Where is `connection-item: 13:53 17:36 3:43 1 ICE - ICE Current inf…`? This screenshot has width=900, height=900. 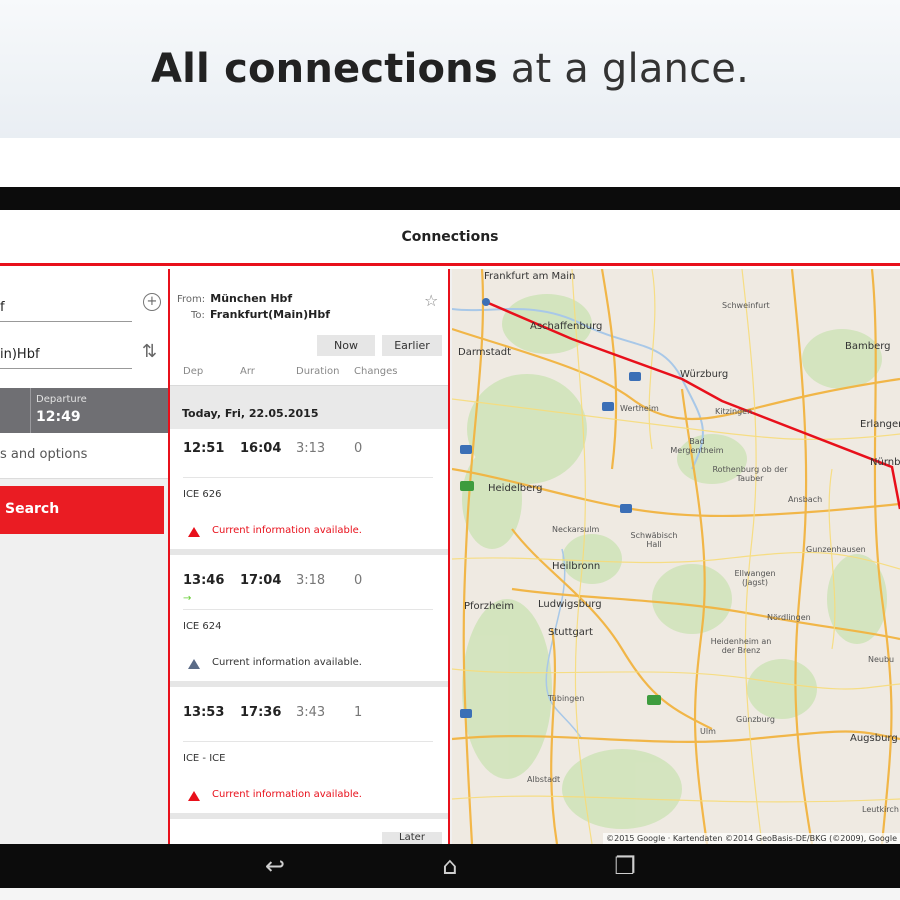 connection-item: 13:53 17:36 3:43 1 ICE - ICE Current inf… is located at coordinates (309, 756).